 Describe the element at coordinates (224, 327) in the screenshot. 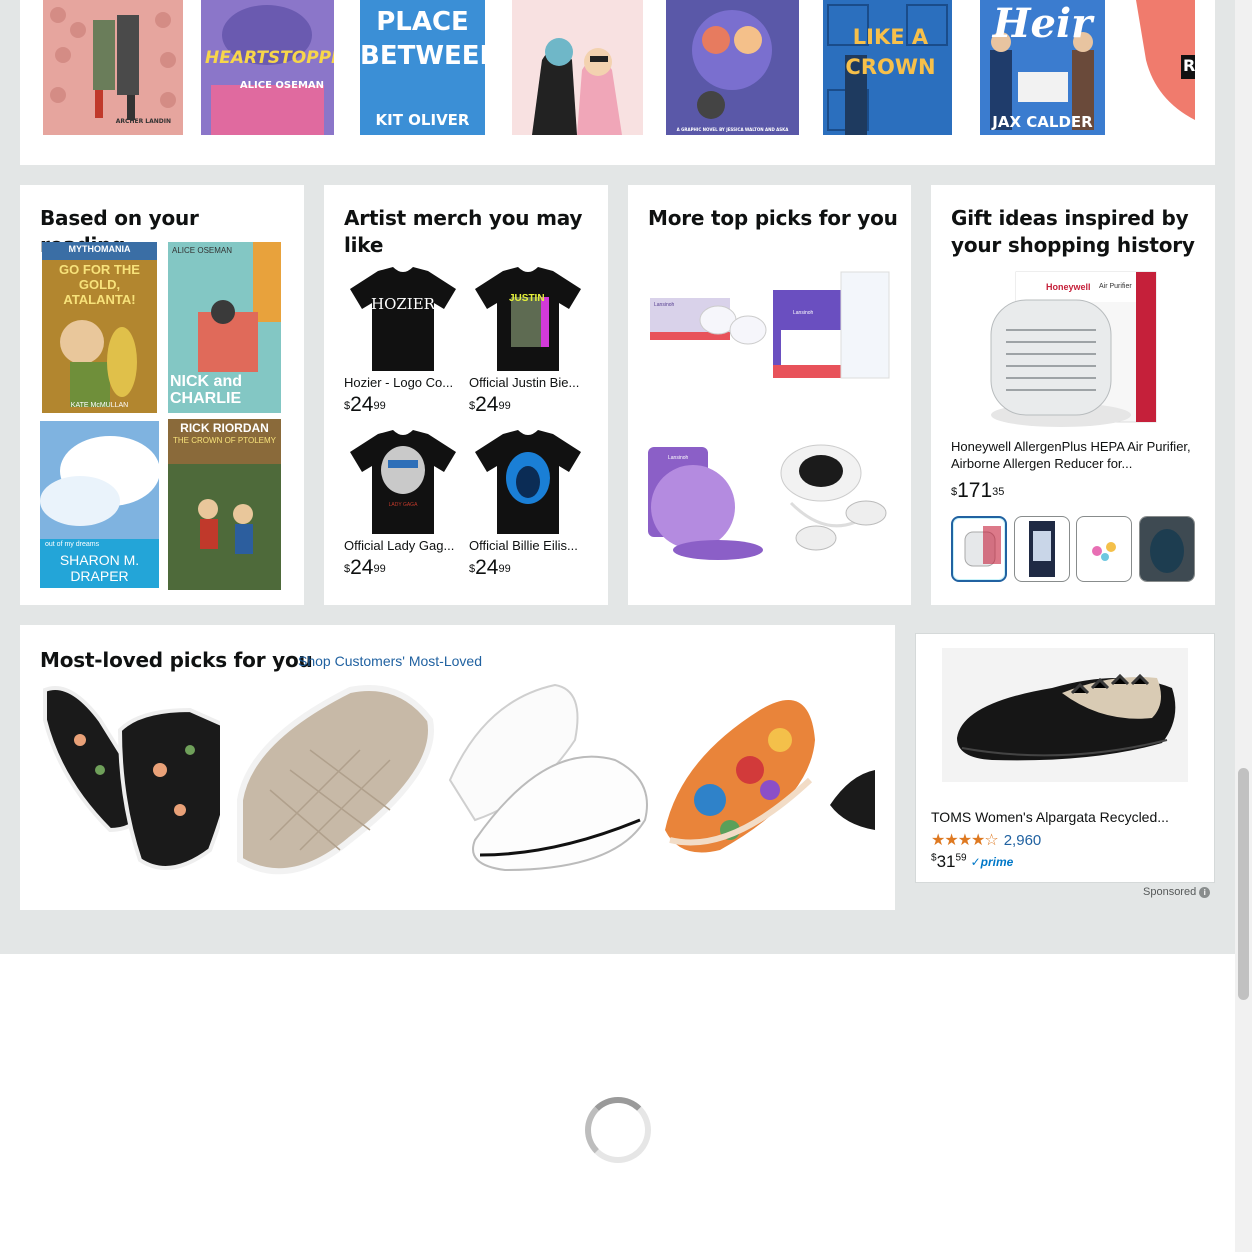

I see `book-tile-2: ALICE OSEMAN NICK and CHARLIE` at that location.